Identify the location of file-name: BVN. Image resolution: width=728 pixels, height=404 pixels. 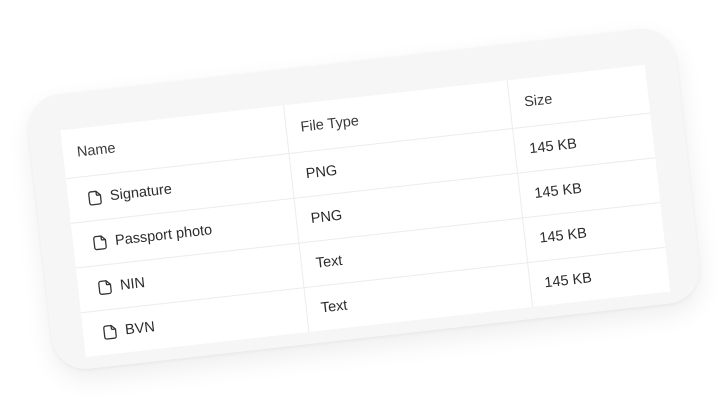
(140, 329).